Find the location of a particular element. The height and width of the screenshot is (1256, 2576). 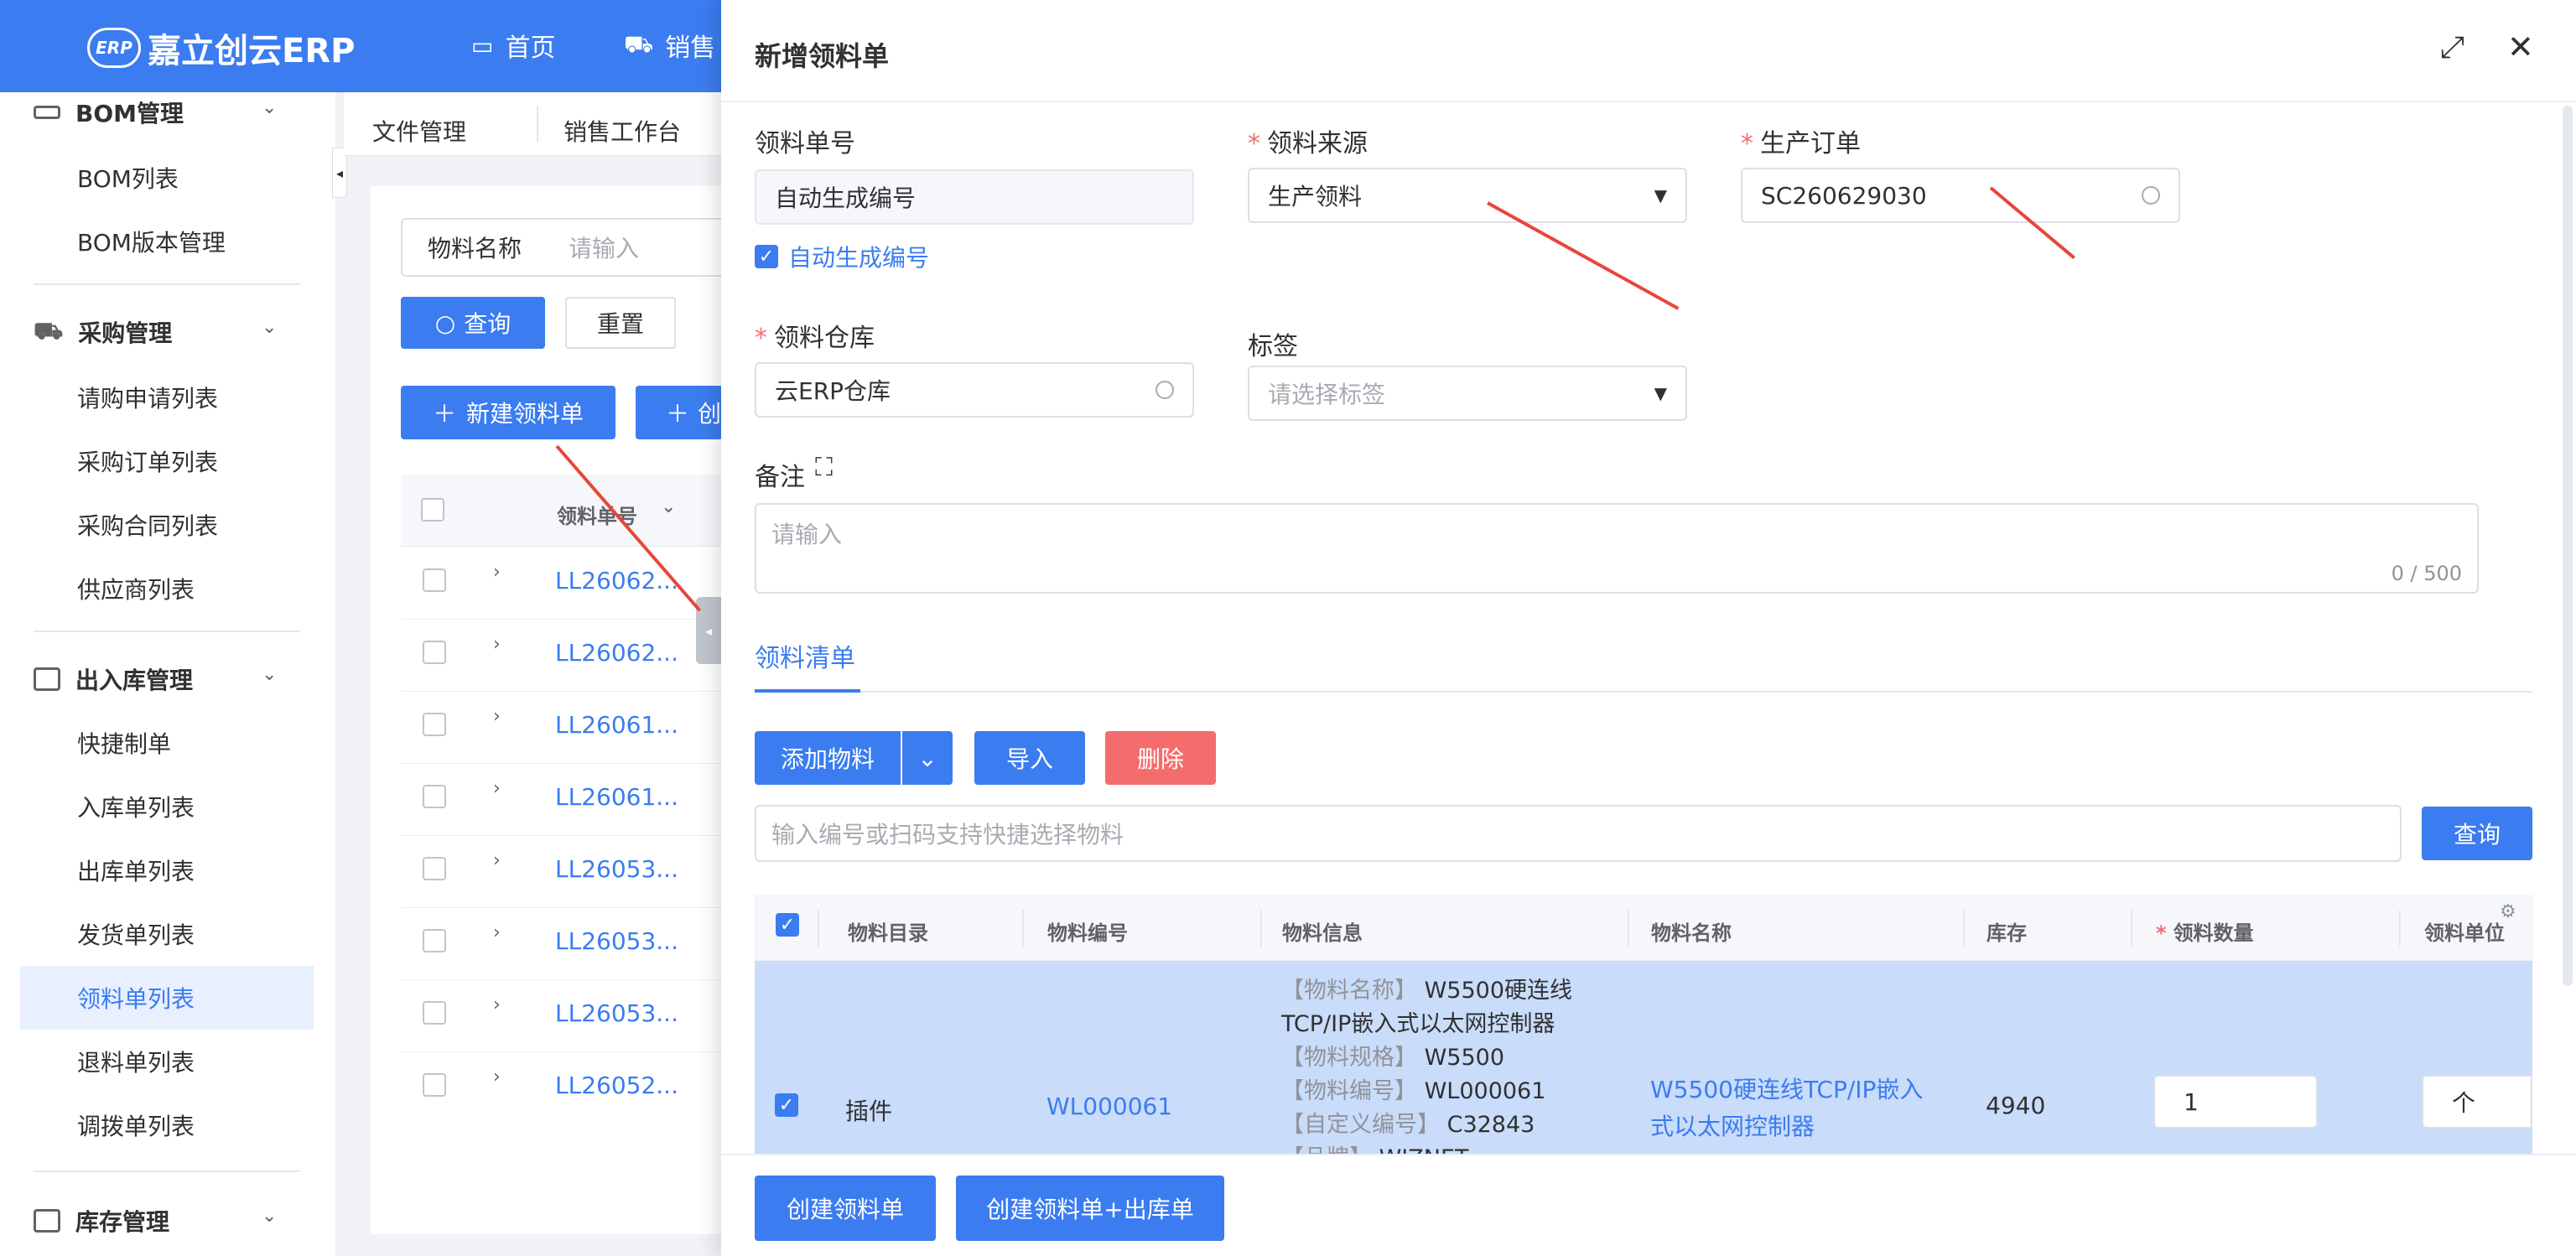

filter-input: 请输入 is located at coordinates (635, 247).